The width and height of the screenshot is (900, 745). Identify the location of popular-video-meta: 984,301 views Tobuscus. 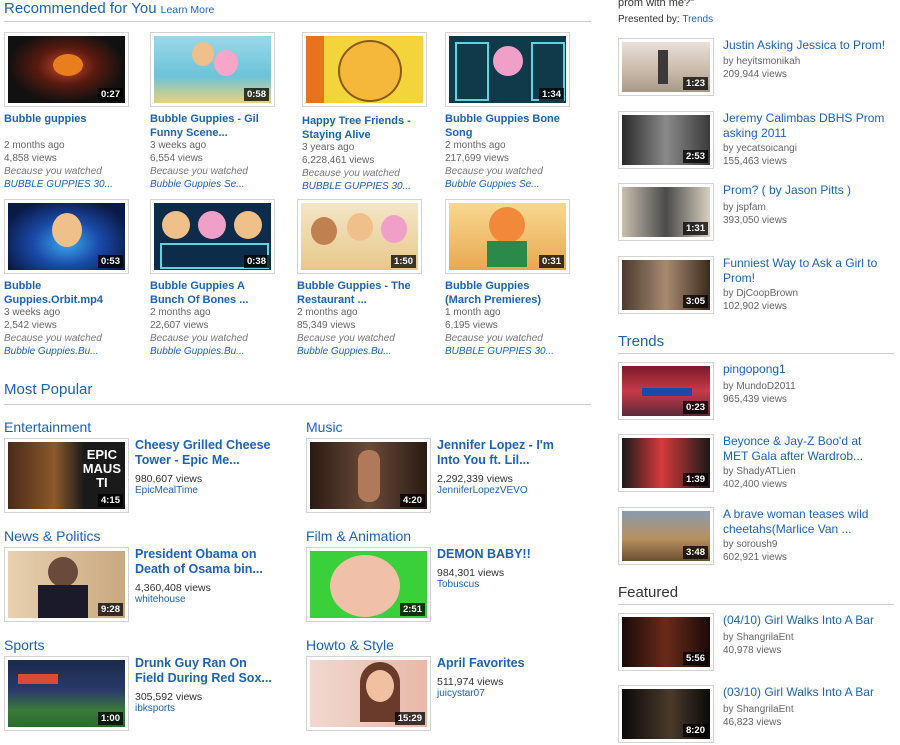
(471, 579).